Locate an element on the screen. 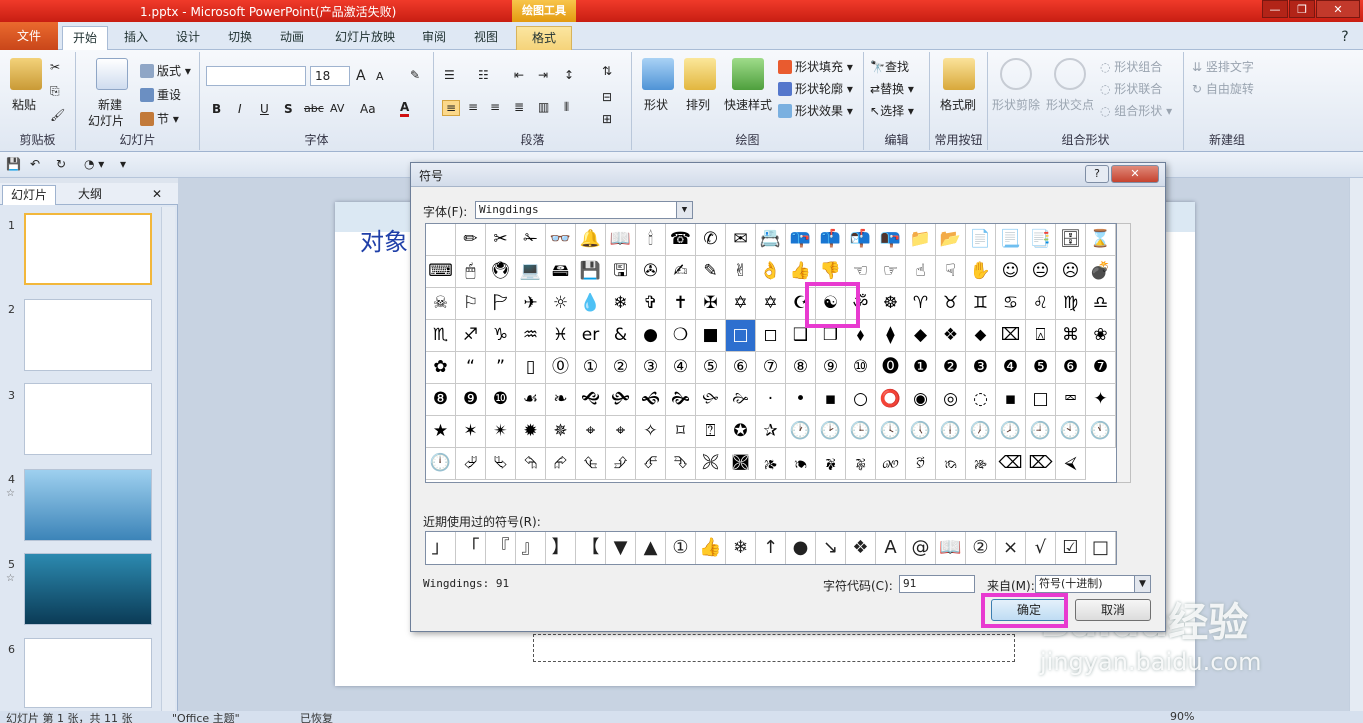 This screenshot has width=1363, height=723. symbol-cell: ✵ is located at coordinates (561, 432).